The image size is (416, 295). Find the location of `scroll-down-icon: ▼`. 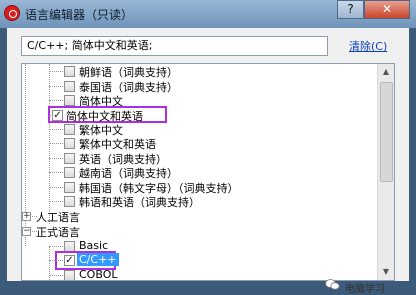

scroll-down-icon: ▼ is located at coordinates (386, 272).